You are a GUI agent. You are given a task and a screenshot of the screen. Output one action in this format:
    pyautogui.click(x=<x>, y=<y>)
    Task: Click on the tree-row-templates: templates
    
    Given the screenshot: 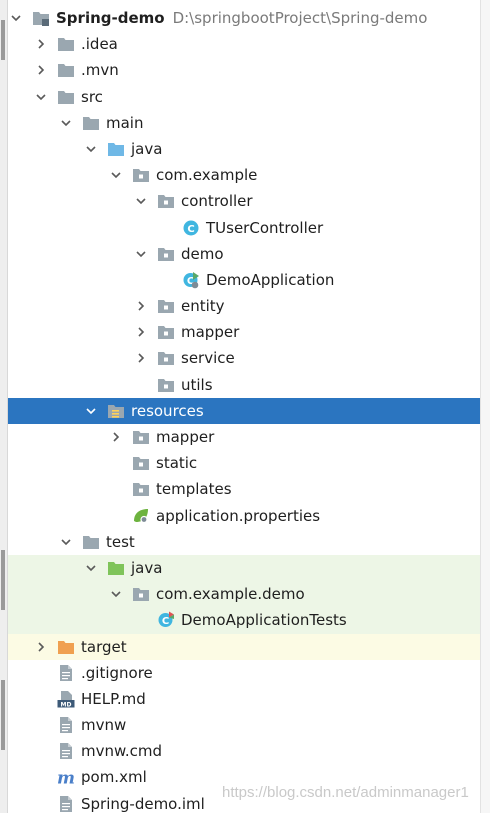 What is the action you would take?
    pyautogui.click(x=244, y=489)
    